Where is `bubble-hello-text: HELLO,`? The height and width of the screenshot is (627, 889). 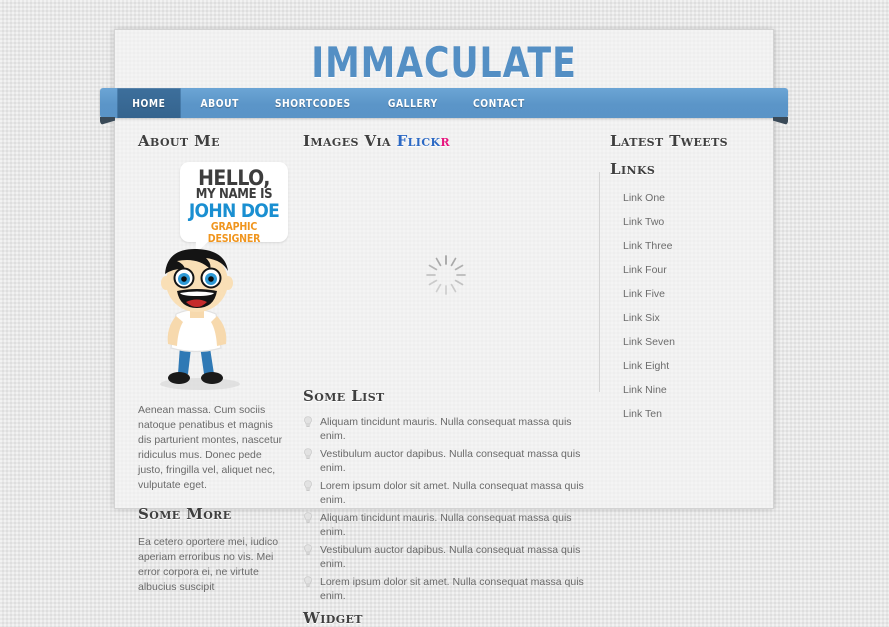 bubble-hello-text: HELLO, is located at coordinates (234, 178).